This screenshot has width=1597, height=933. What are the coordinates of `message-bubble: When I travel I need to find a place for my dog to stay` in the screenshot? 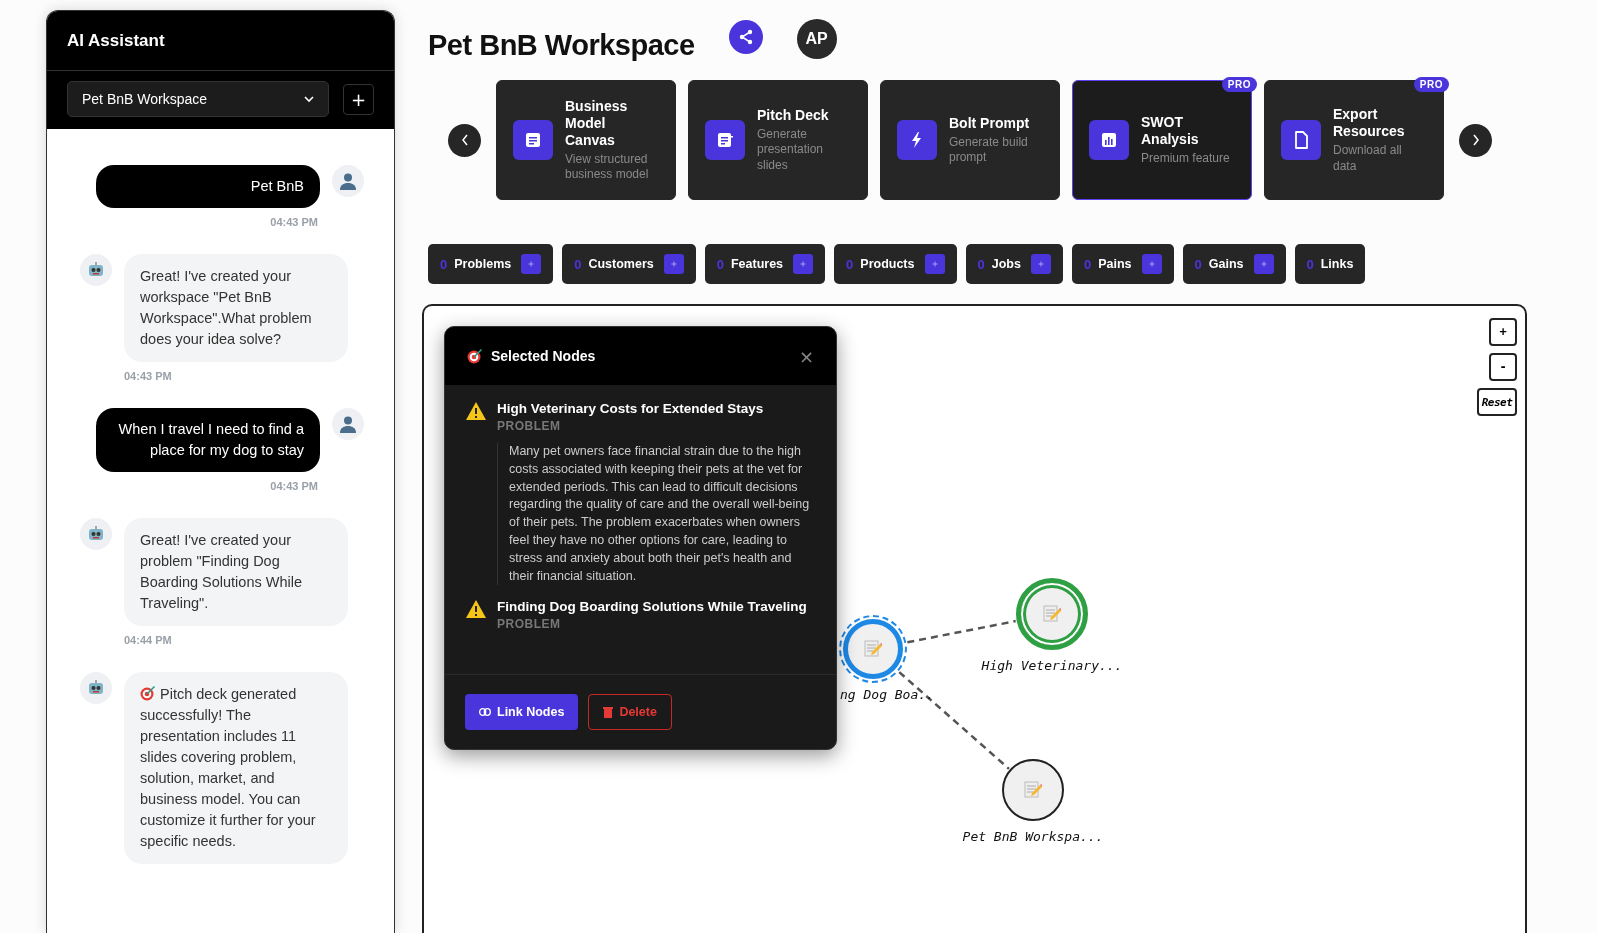 It's located at (208, 440).